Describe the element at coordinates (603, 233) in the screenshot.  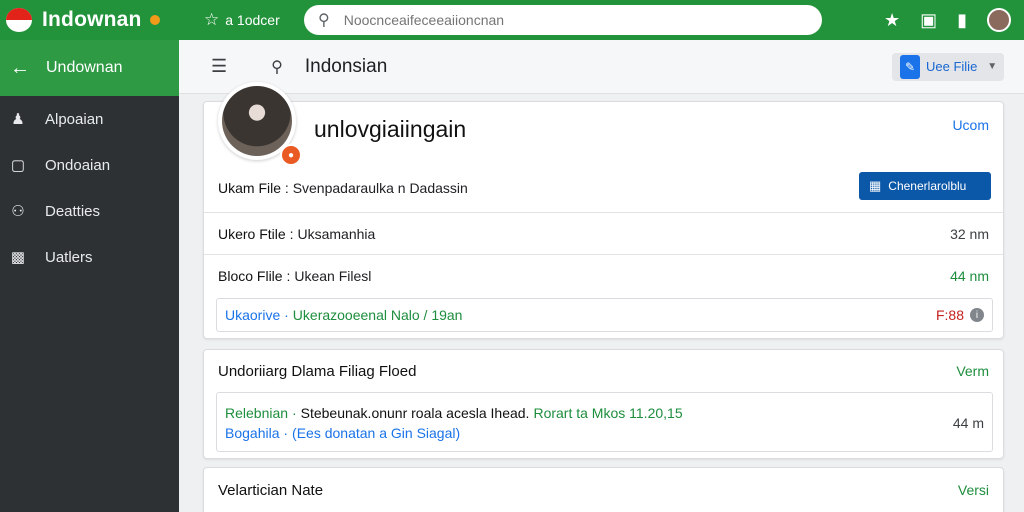
I see `file-row: Ukero Ftile : Uksamanhia 32 nm` at that location.